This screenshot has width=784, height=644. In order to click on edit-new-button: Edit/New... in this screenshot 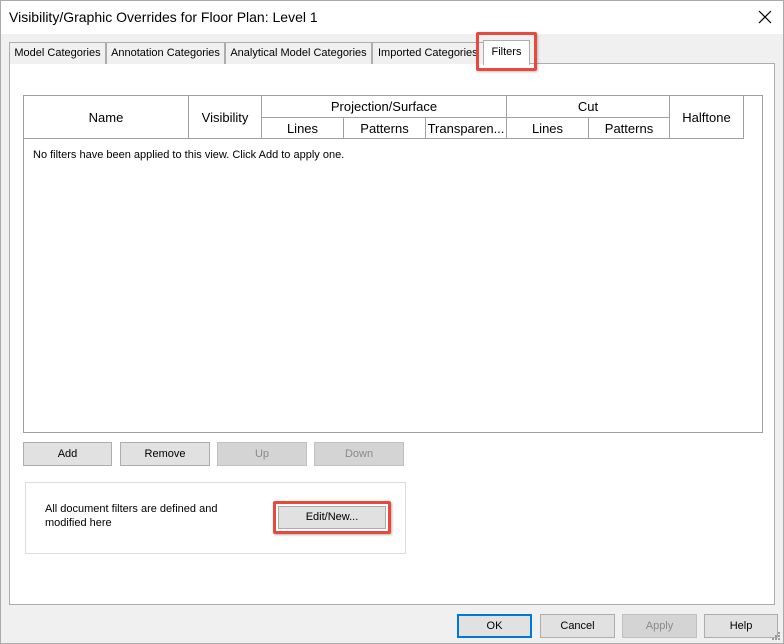, I will do `click(332, 517)`.